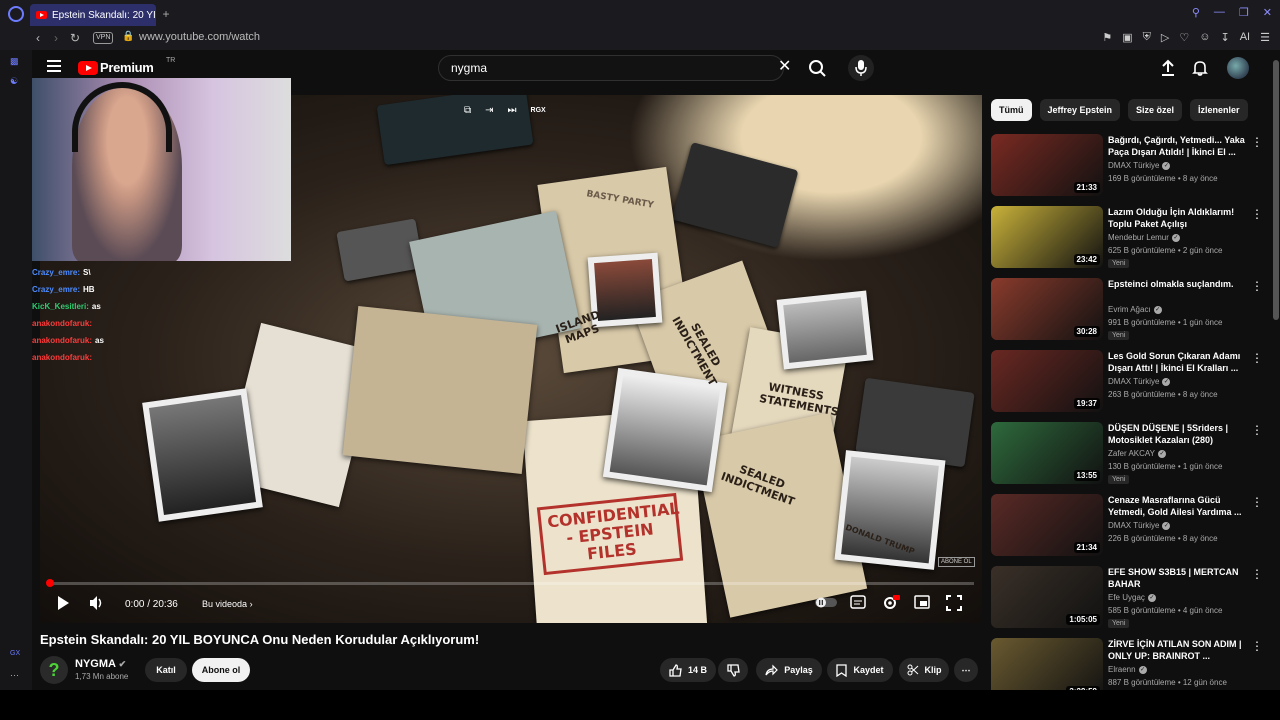  I want to click on forward-icon: ›, so click(56, 38).